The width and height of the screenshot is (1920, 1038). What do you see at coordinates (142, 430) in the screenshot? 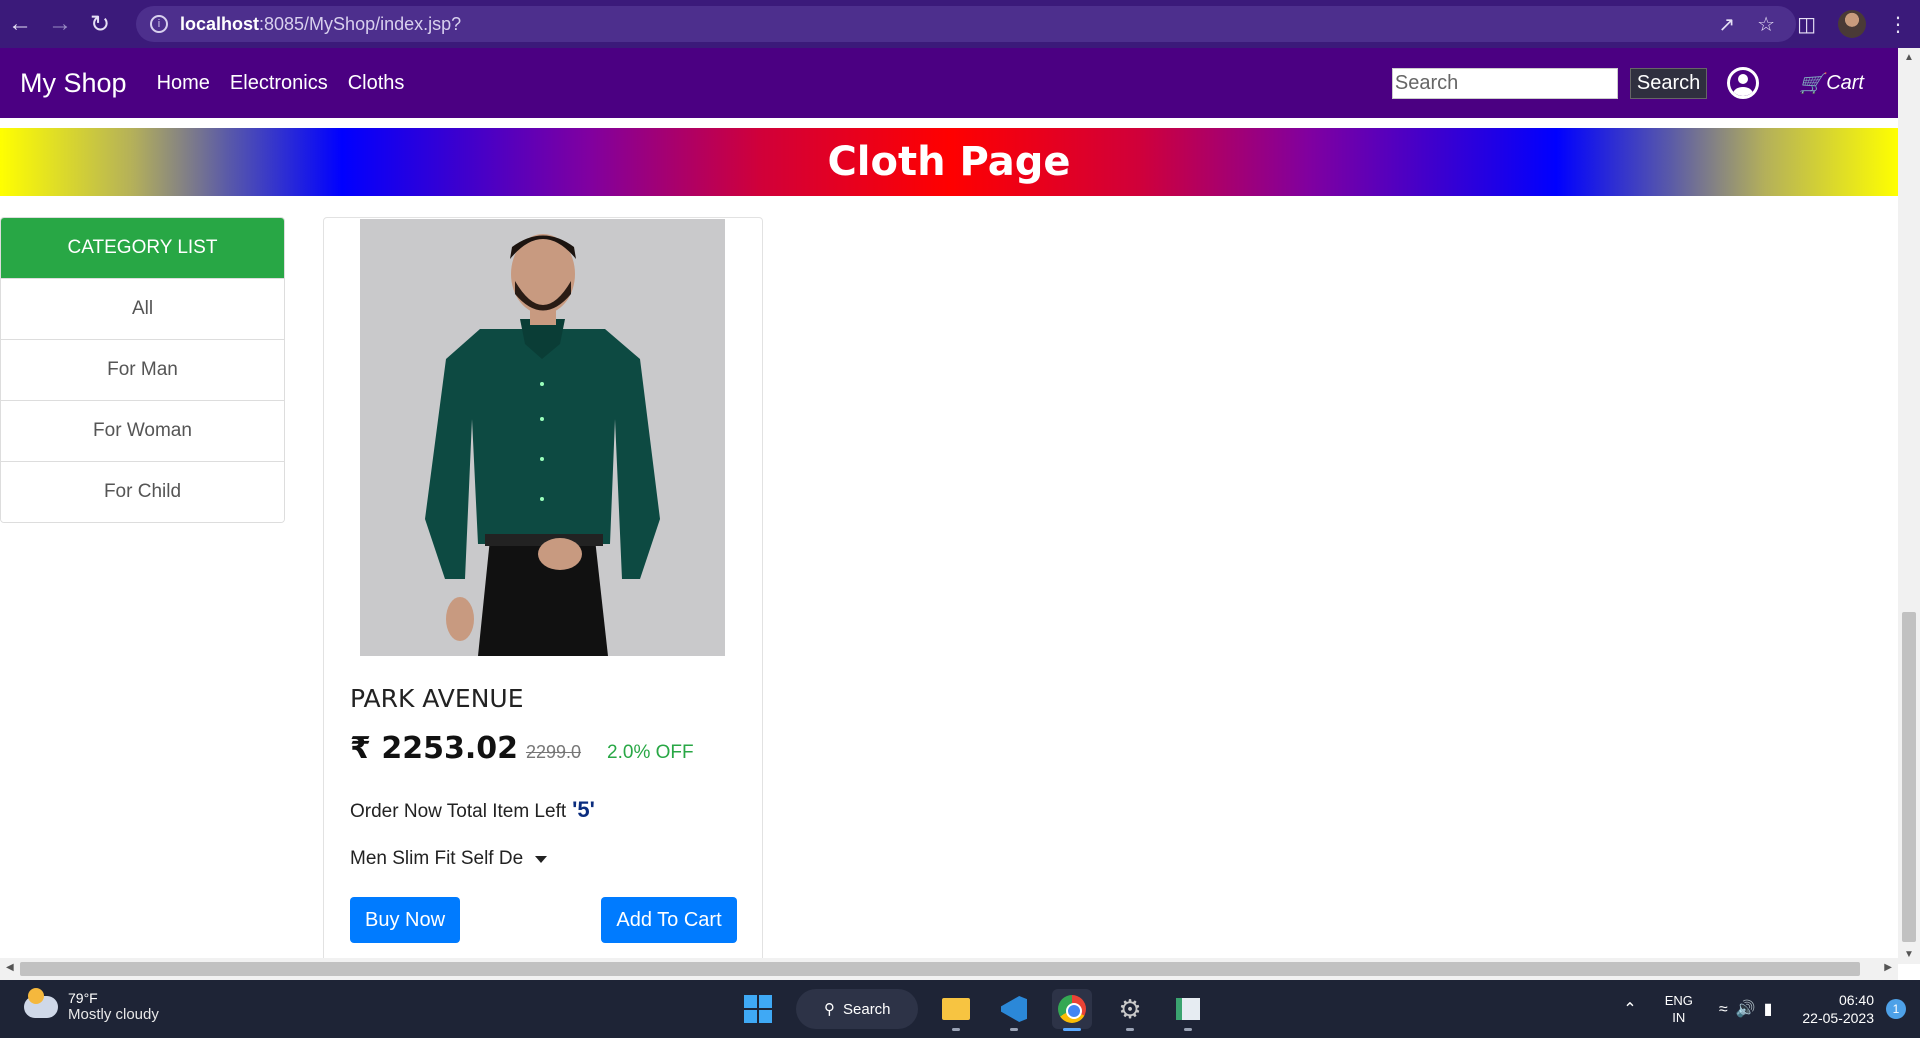
I see `category-item-for-woman: For Woman` at bounding box center [142, 430].